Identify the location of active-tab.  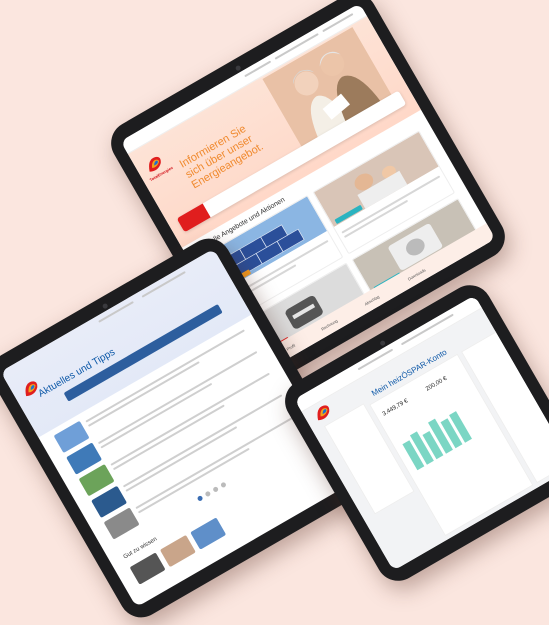
(193, 218).